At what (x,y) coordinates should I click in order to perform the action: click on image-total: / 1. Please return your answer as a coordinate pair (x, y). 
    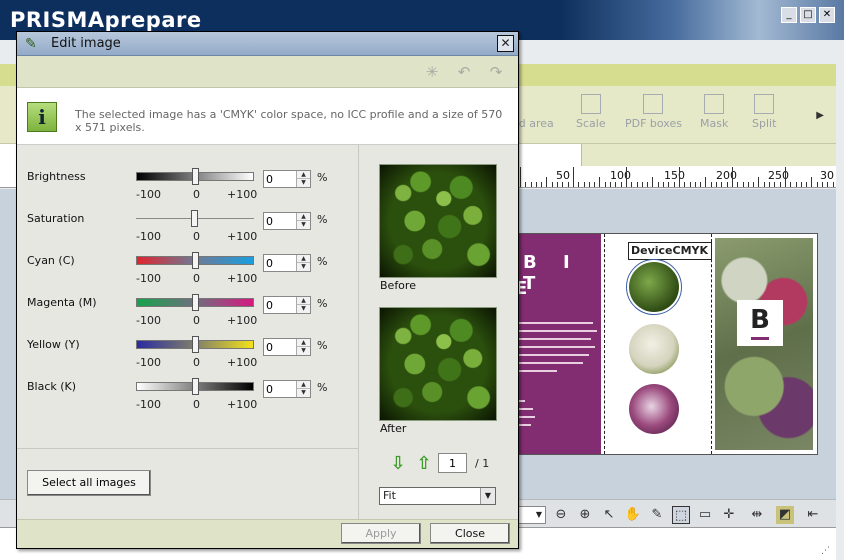
    Looking at the image, I should click on (482, 463).